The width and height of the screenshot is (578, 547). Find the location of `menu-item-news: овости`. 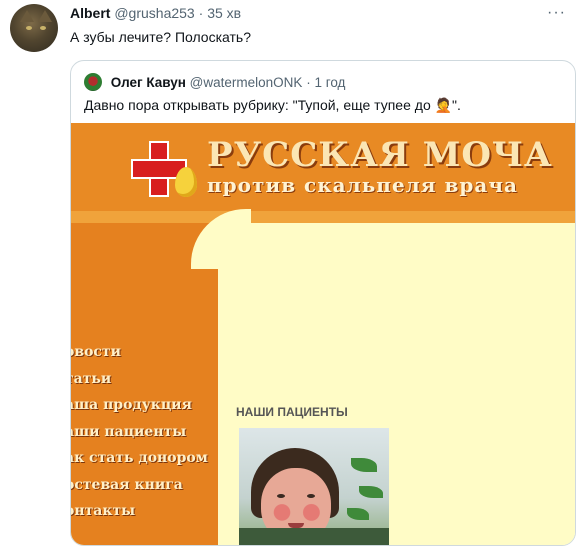

menu-item-news: овости is located at coordinates (96, 352).